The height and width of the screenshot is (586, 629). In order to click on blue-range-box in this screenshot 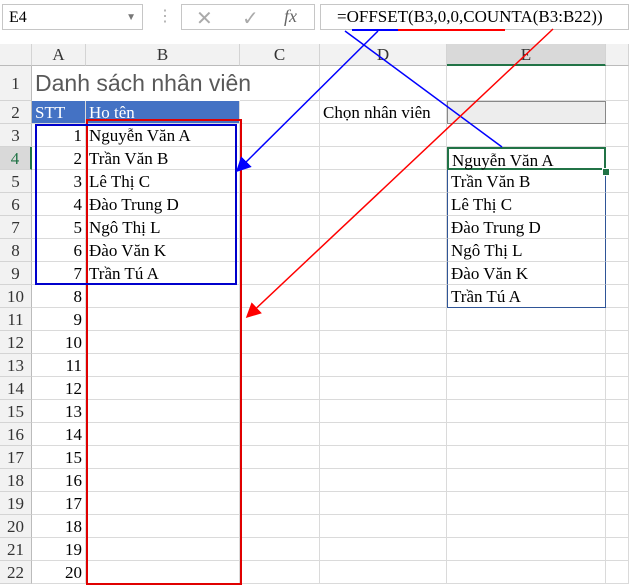, I will do `click(136, 204)`.